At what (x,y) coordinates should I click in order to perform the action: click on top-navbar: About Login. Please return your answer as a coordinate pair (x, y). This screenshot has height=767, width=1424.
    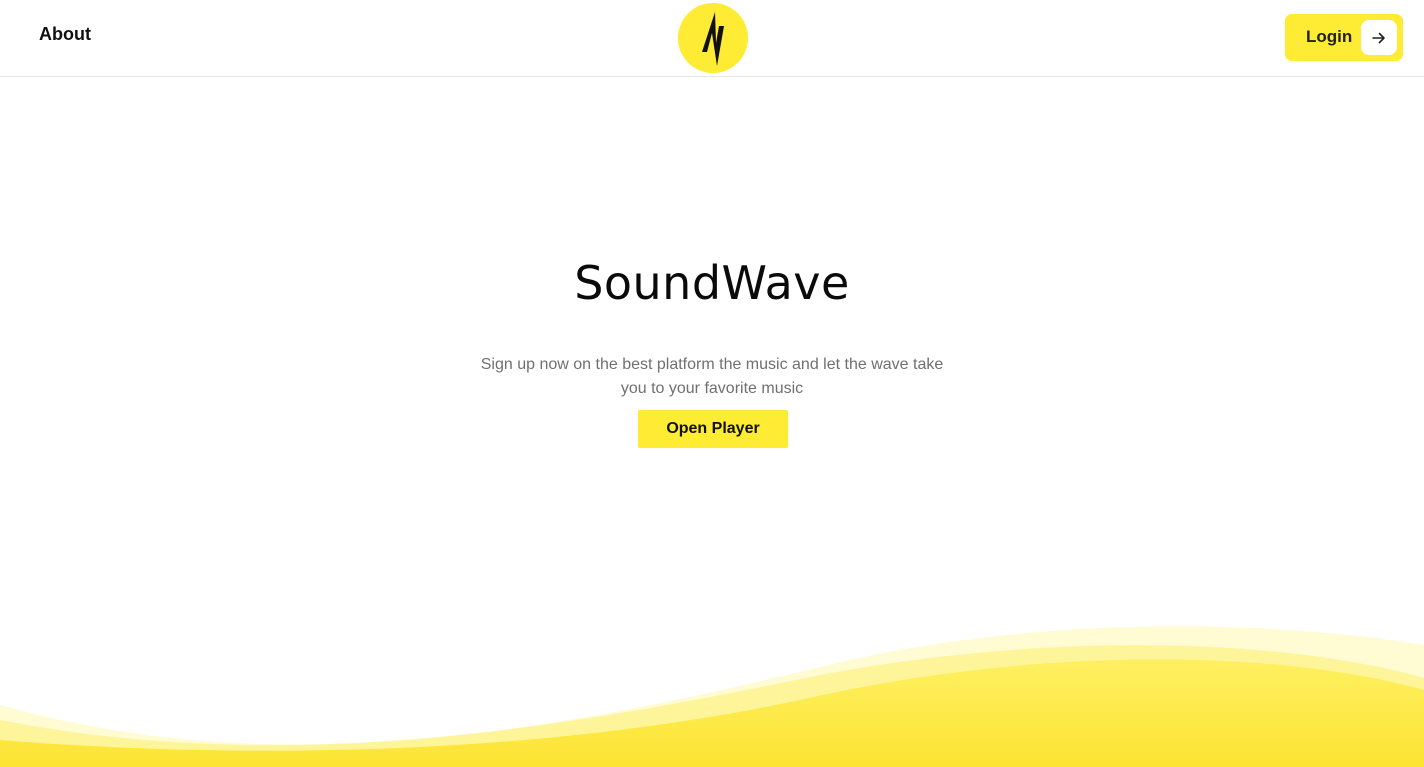
    Looking at the image, I should click on (712, 38).